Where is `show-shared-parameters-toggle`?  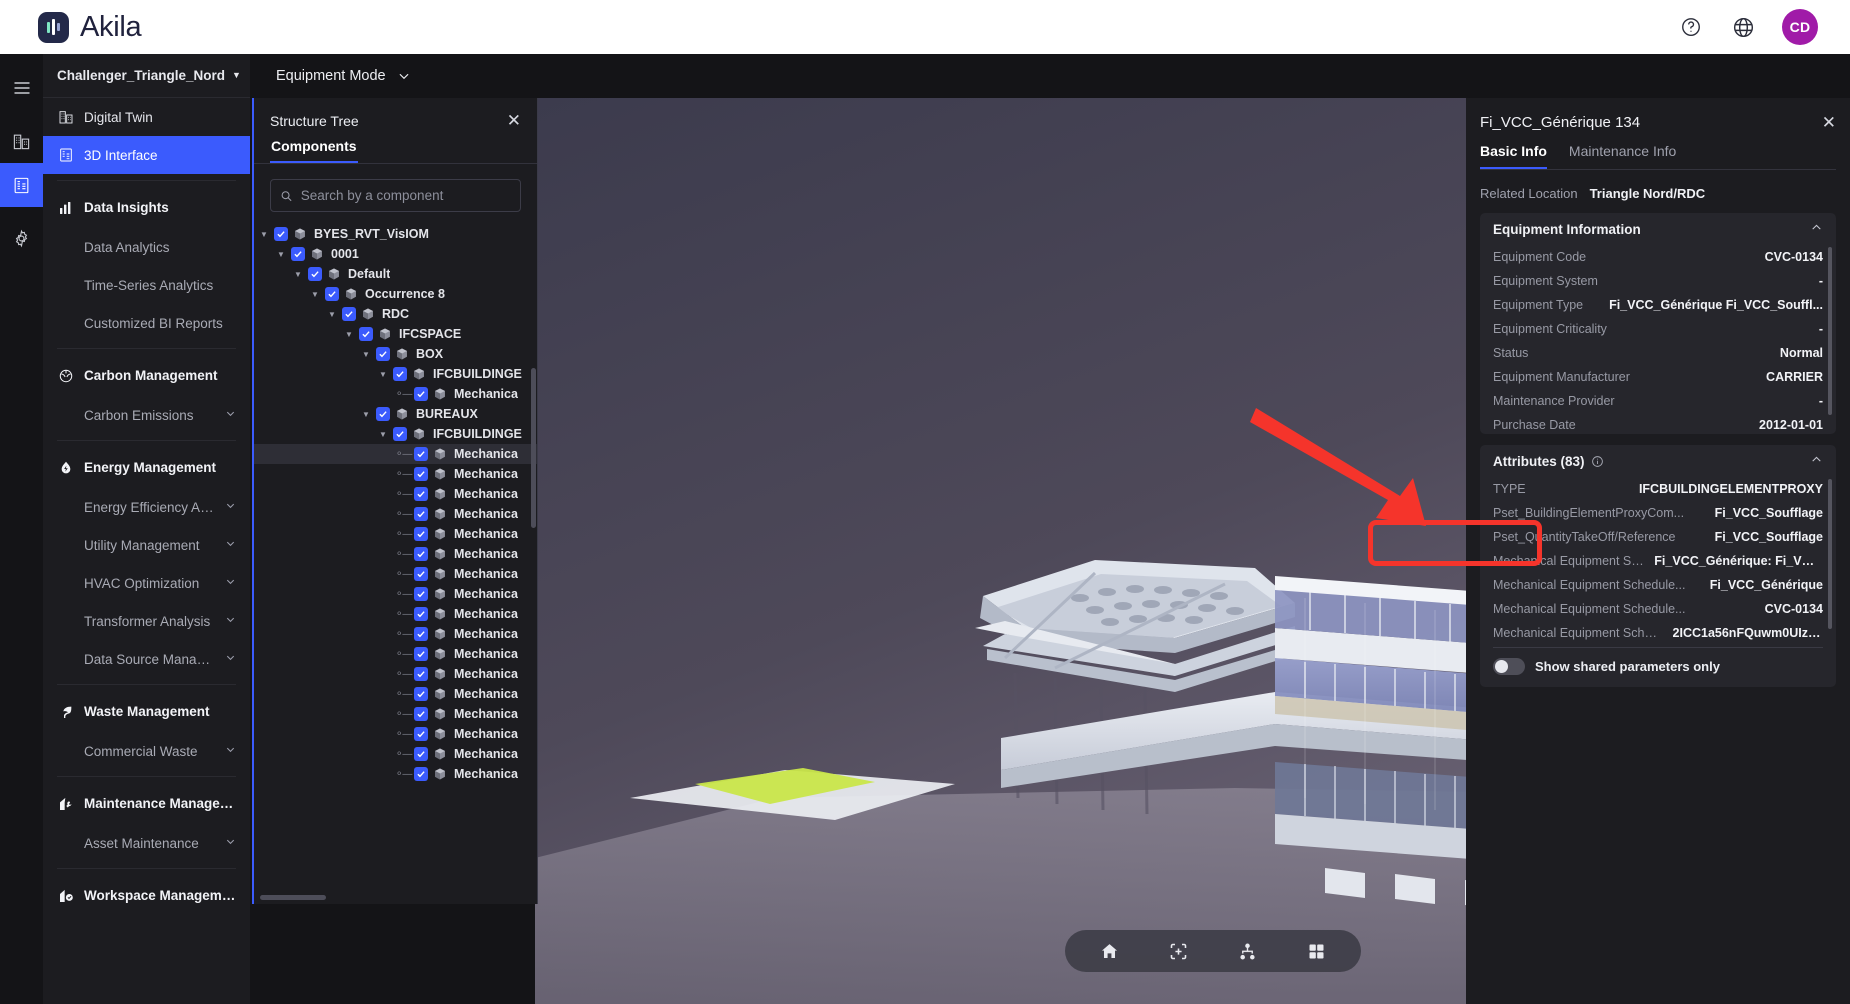 show-shared-parameters-toggle is located at coordinates (1509, 666).